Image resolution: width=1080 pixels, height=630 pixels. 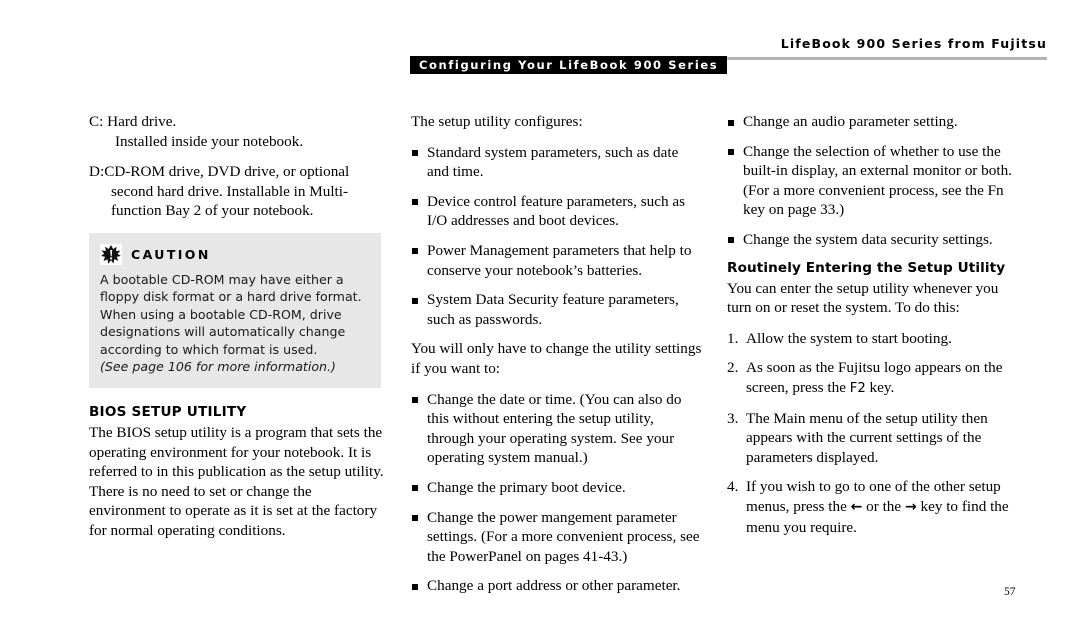 I want to click on drive-c-detail: Installed inside your notebook., so click(x=209, y=141).